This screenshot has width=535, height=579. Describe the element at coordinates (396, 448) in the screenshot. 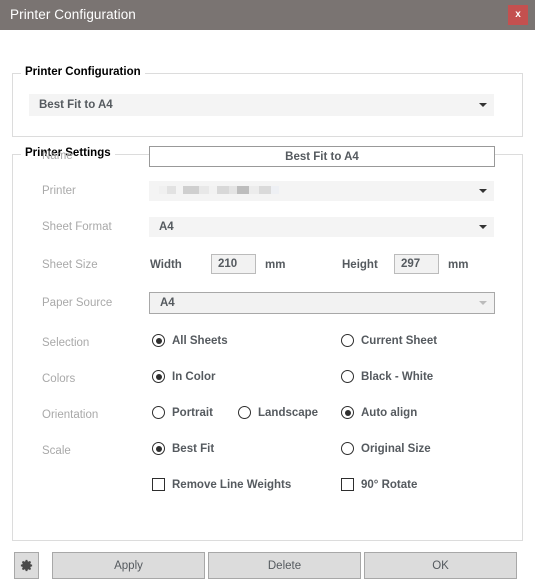

I see `radio-original-size-label: Original Size` at that location.